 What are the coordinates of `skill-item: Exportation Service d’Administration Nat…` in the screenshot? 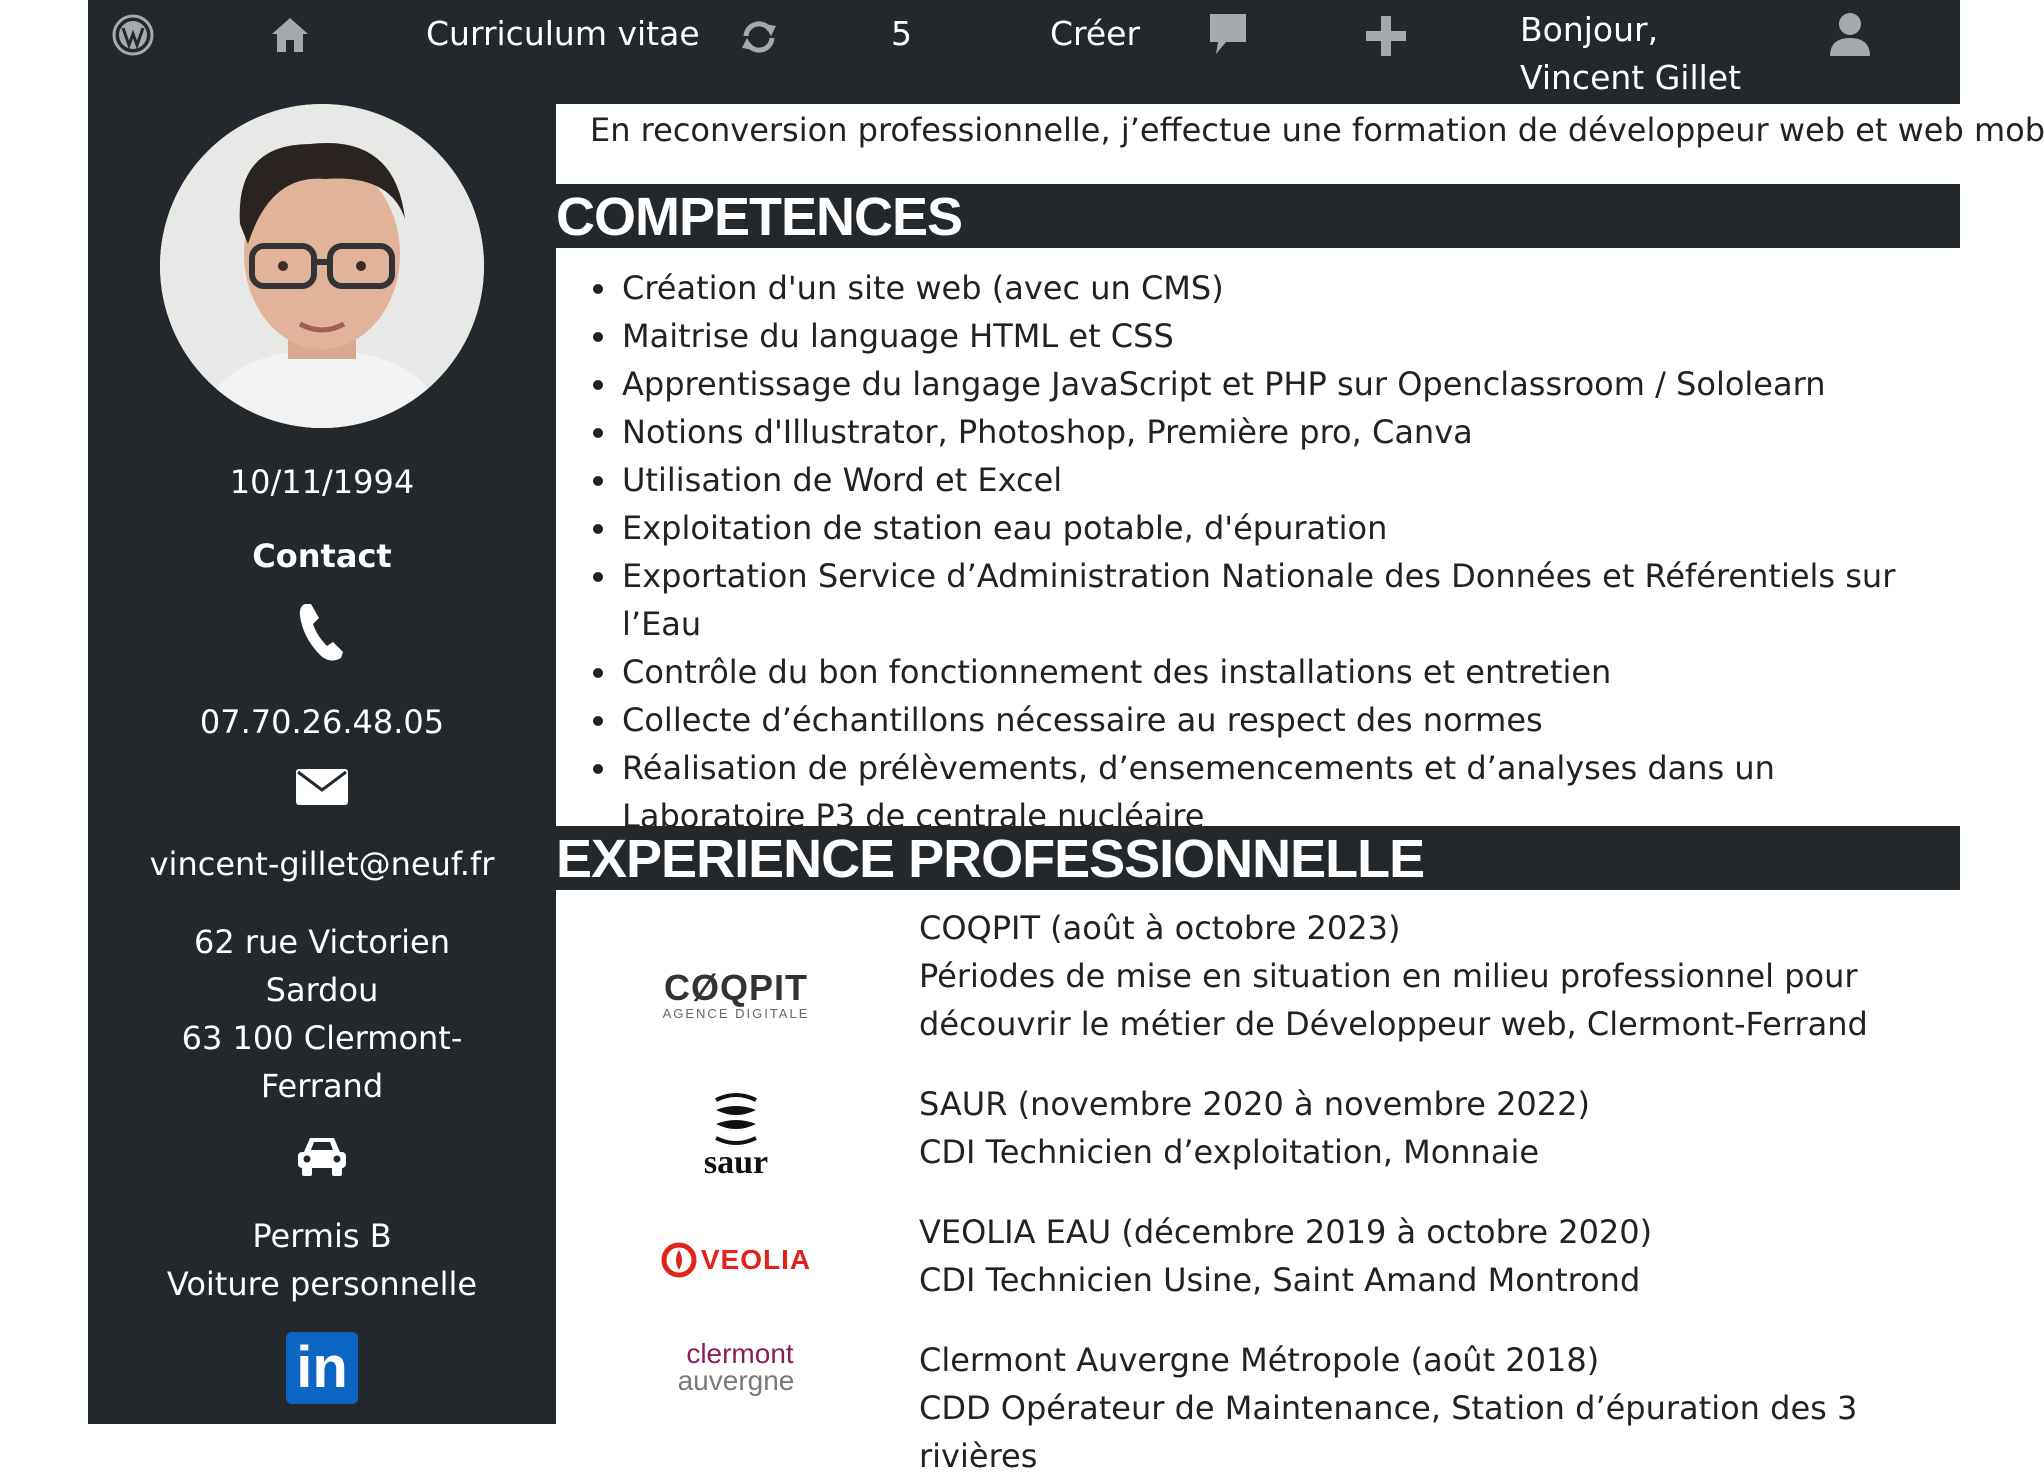 It's located at (1285, 600).